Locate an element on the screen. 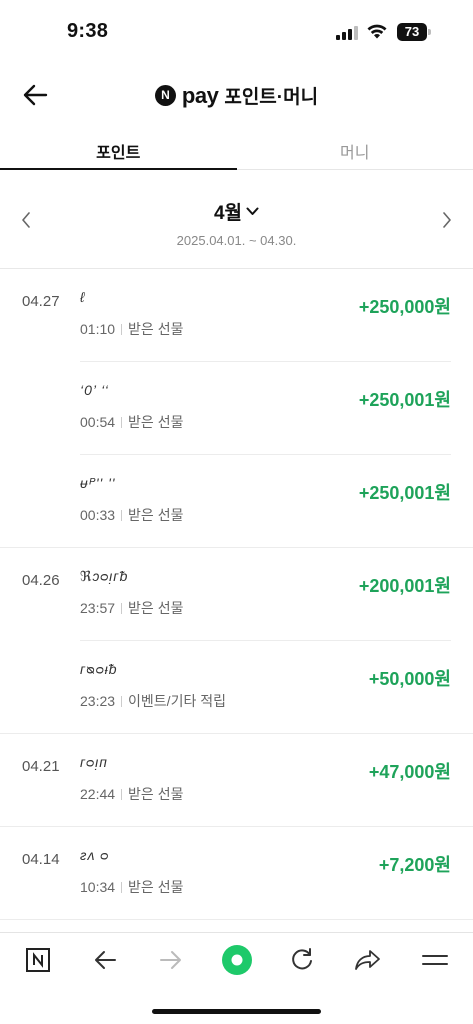 This screenshot has height=1024, width=473. home-button is located at coordinates (237, 960).